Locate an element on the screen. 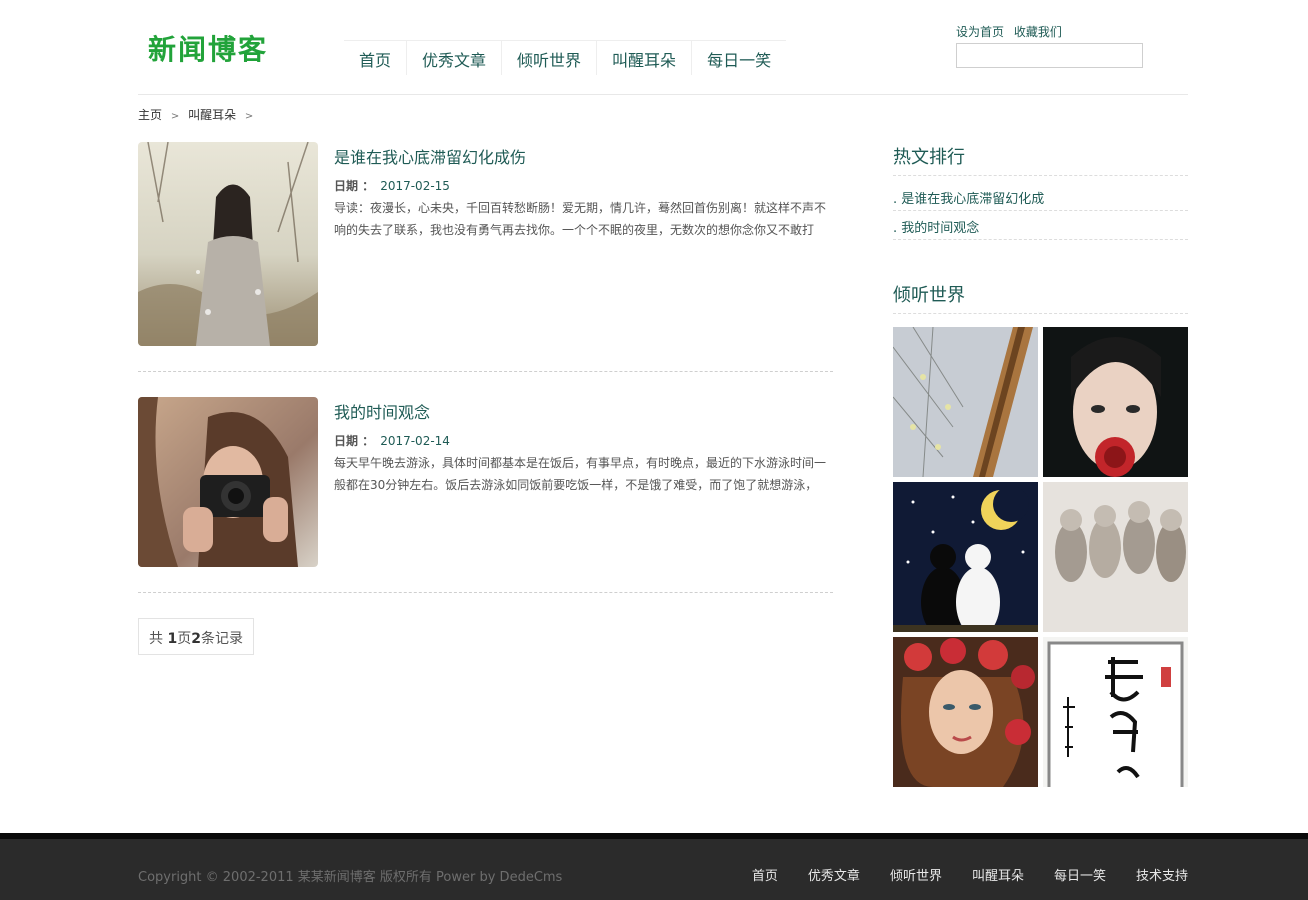 This screenshot has width=1308, height=900. breadcrumb: 主页 > 叫醒耳朵 > is located at coordinates (198, 114).